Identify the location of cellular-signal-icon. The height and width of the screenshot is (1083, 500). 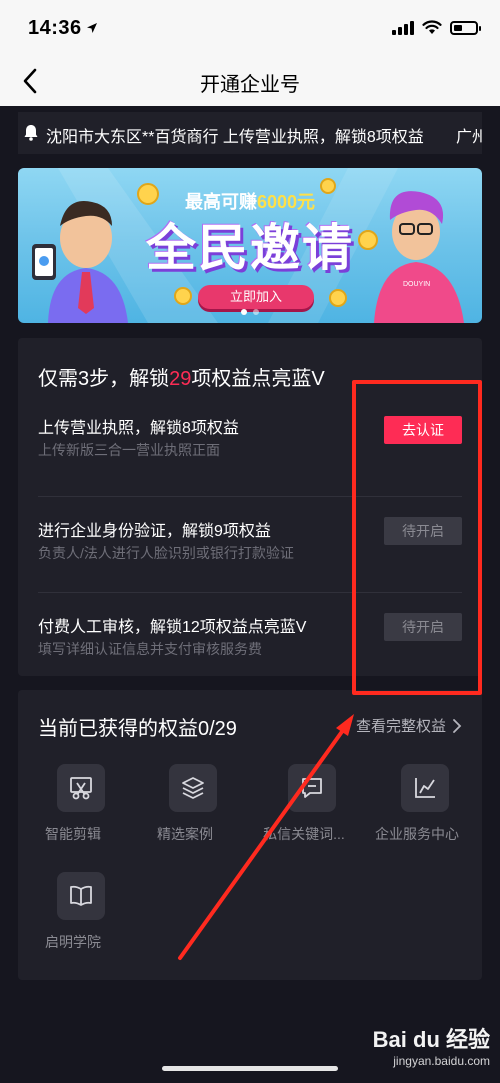
(403, 27).